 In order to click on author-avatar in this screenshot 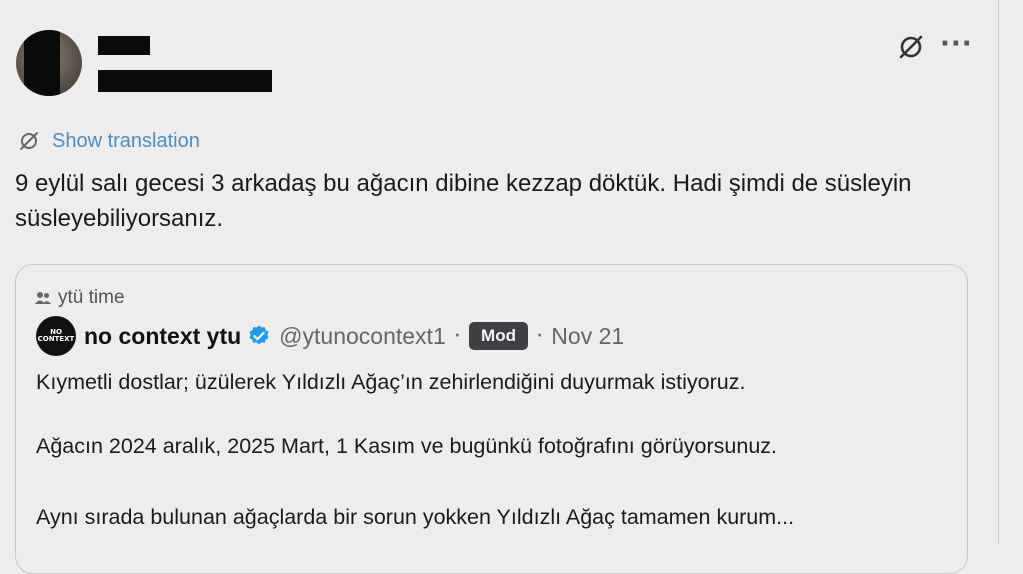, I will do `click(49, 63)`.